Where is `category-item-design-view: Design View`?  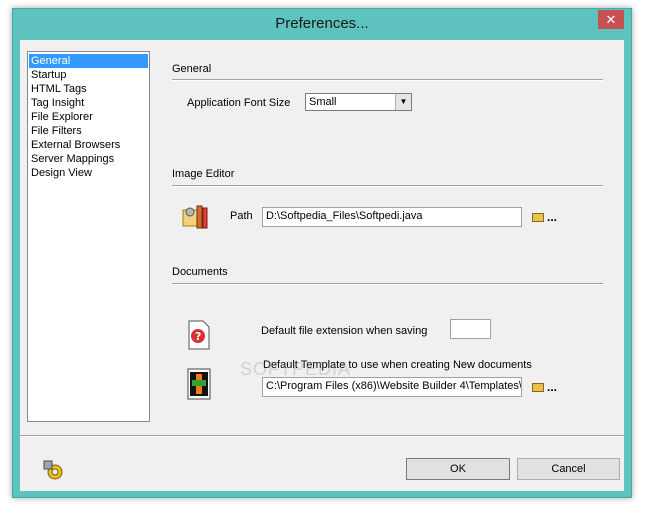 category-item-design-view: Design View is located at coordinates (88, 173).